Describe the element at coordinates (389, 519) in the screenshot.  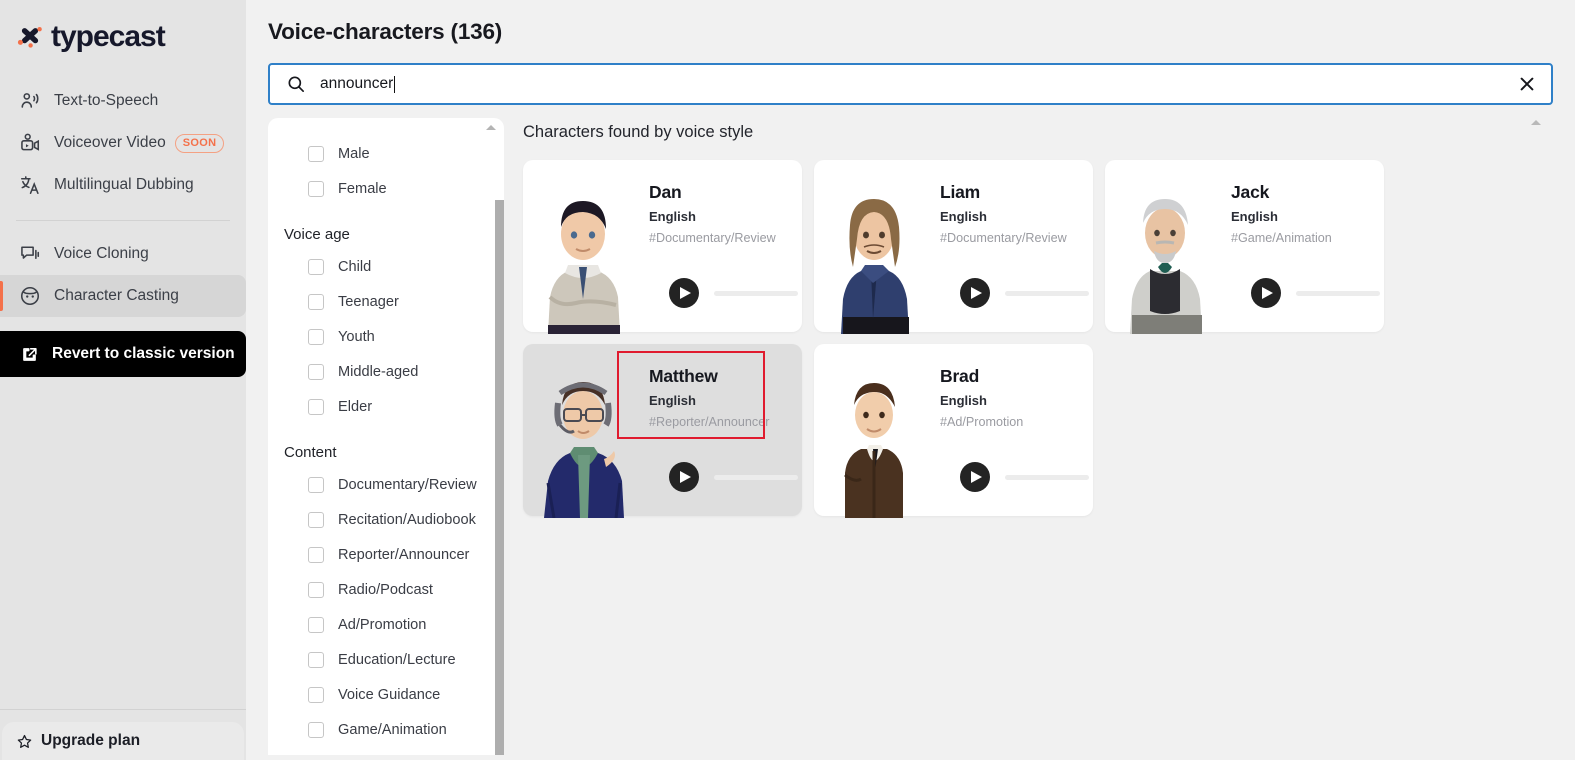
I see `filter-option-recitation-audiobook: Recitation/Audiobook` at that location.